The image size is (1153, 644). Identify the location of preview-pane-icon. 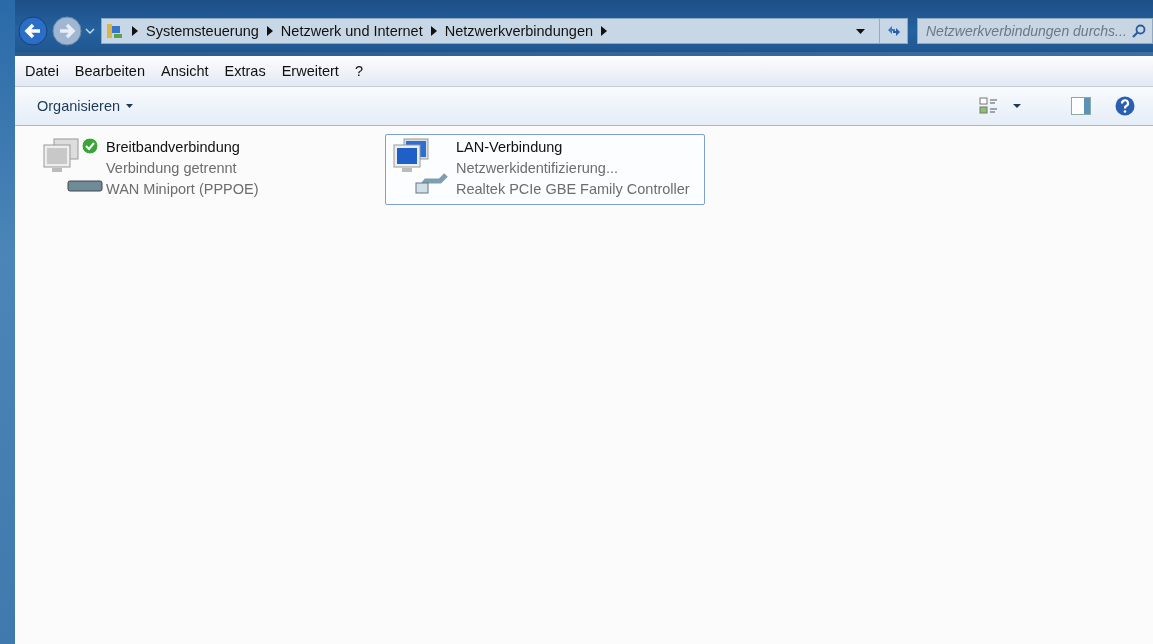
(1081, 106).